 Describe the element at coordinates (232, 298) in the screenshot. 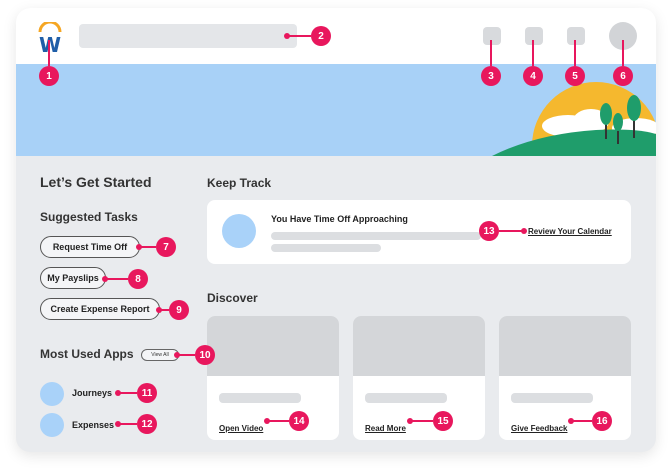

I see `discover-heading: Discover` at that location.